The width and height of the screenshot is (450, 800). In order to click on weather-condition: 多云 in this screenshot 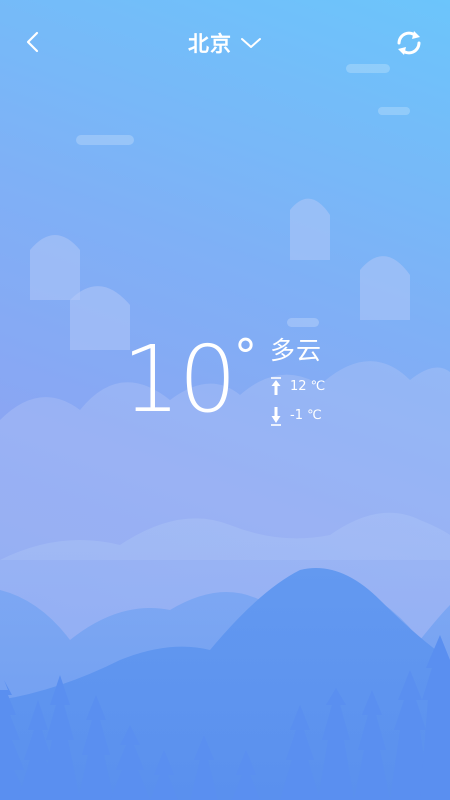, I will do `click(296, 350)`.